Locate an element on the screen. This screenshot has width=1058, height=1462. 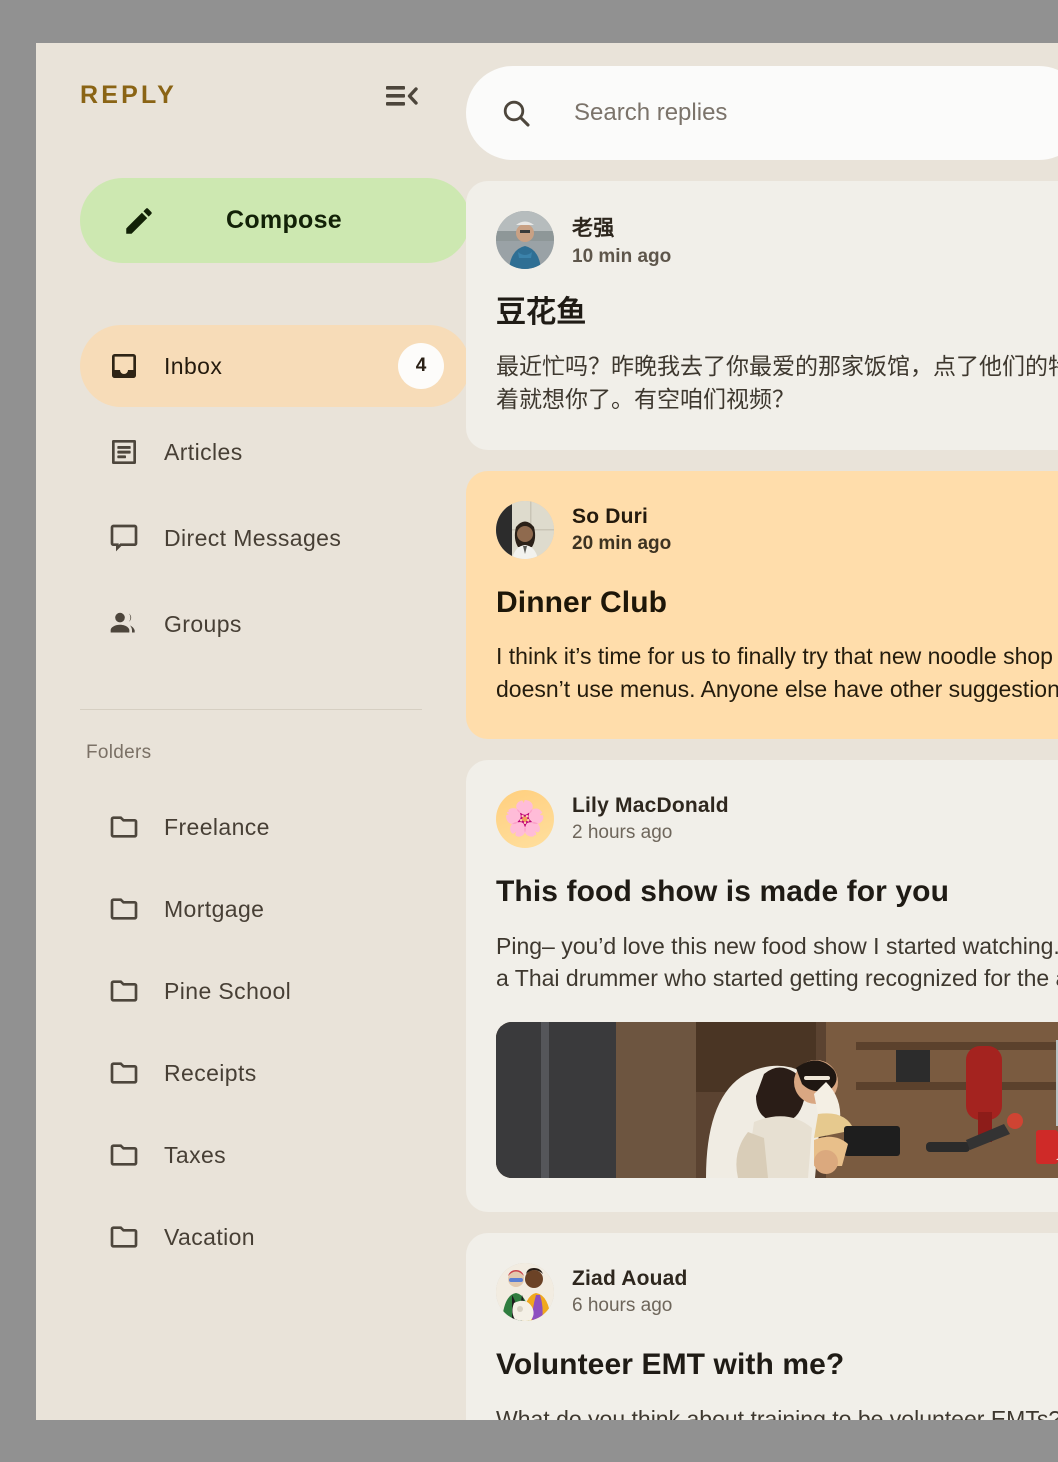
folder-label: Taxes is located at coordinates (195, 1154).